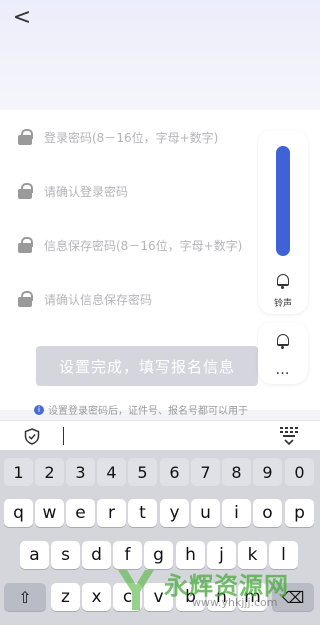 The width and height of the screenshot is (320, 625). Describe the element at coordinates (80, 513) in the screenshot. I see `key-e: e` at that location.